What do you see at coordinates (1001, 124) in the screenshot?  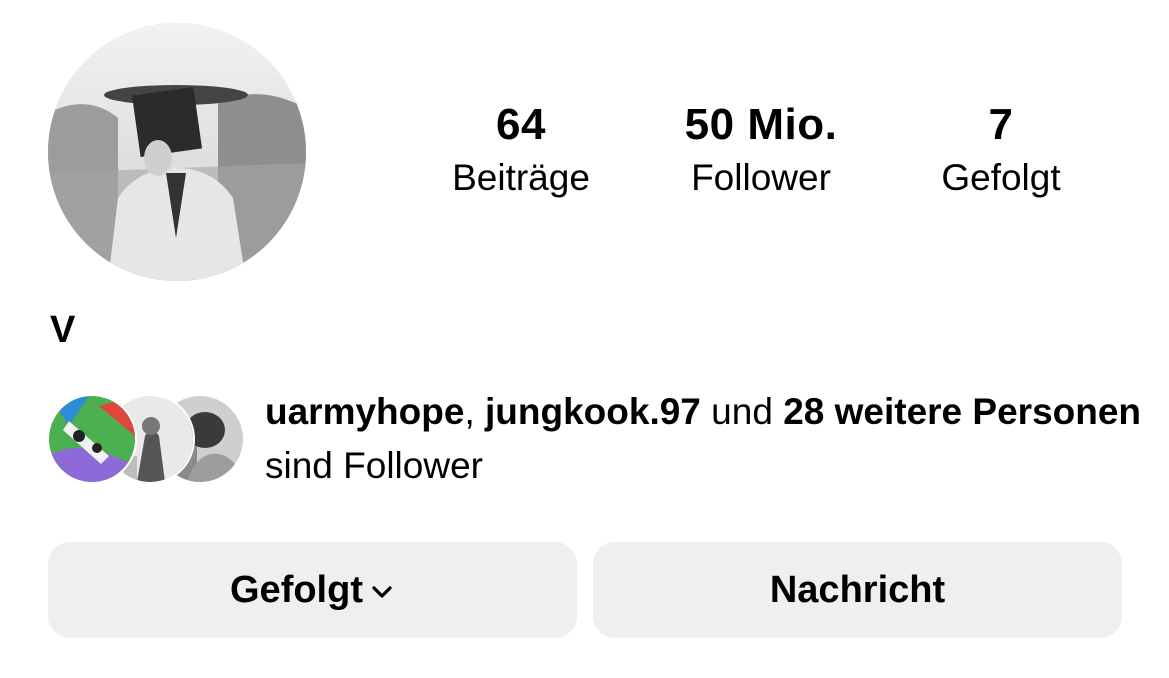 I see `following-count: 7` at bounding box center [1001, 124].